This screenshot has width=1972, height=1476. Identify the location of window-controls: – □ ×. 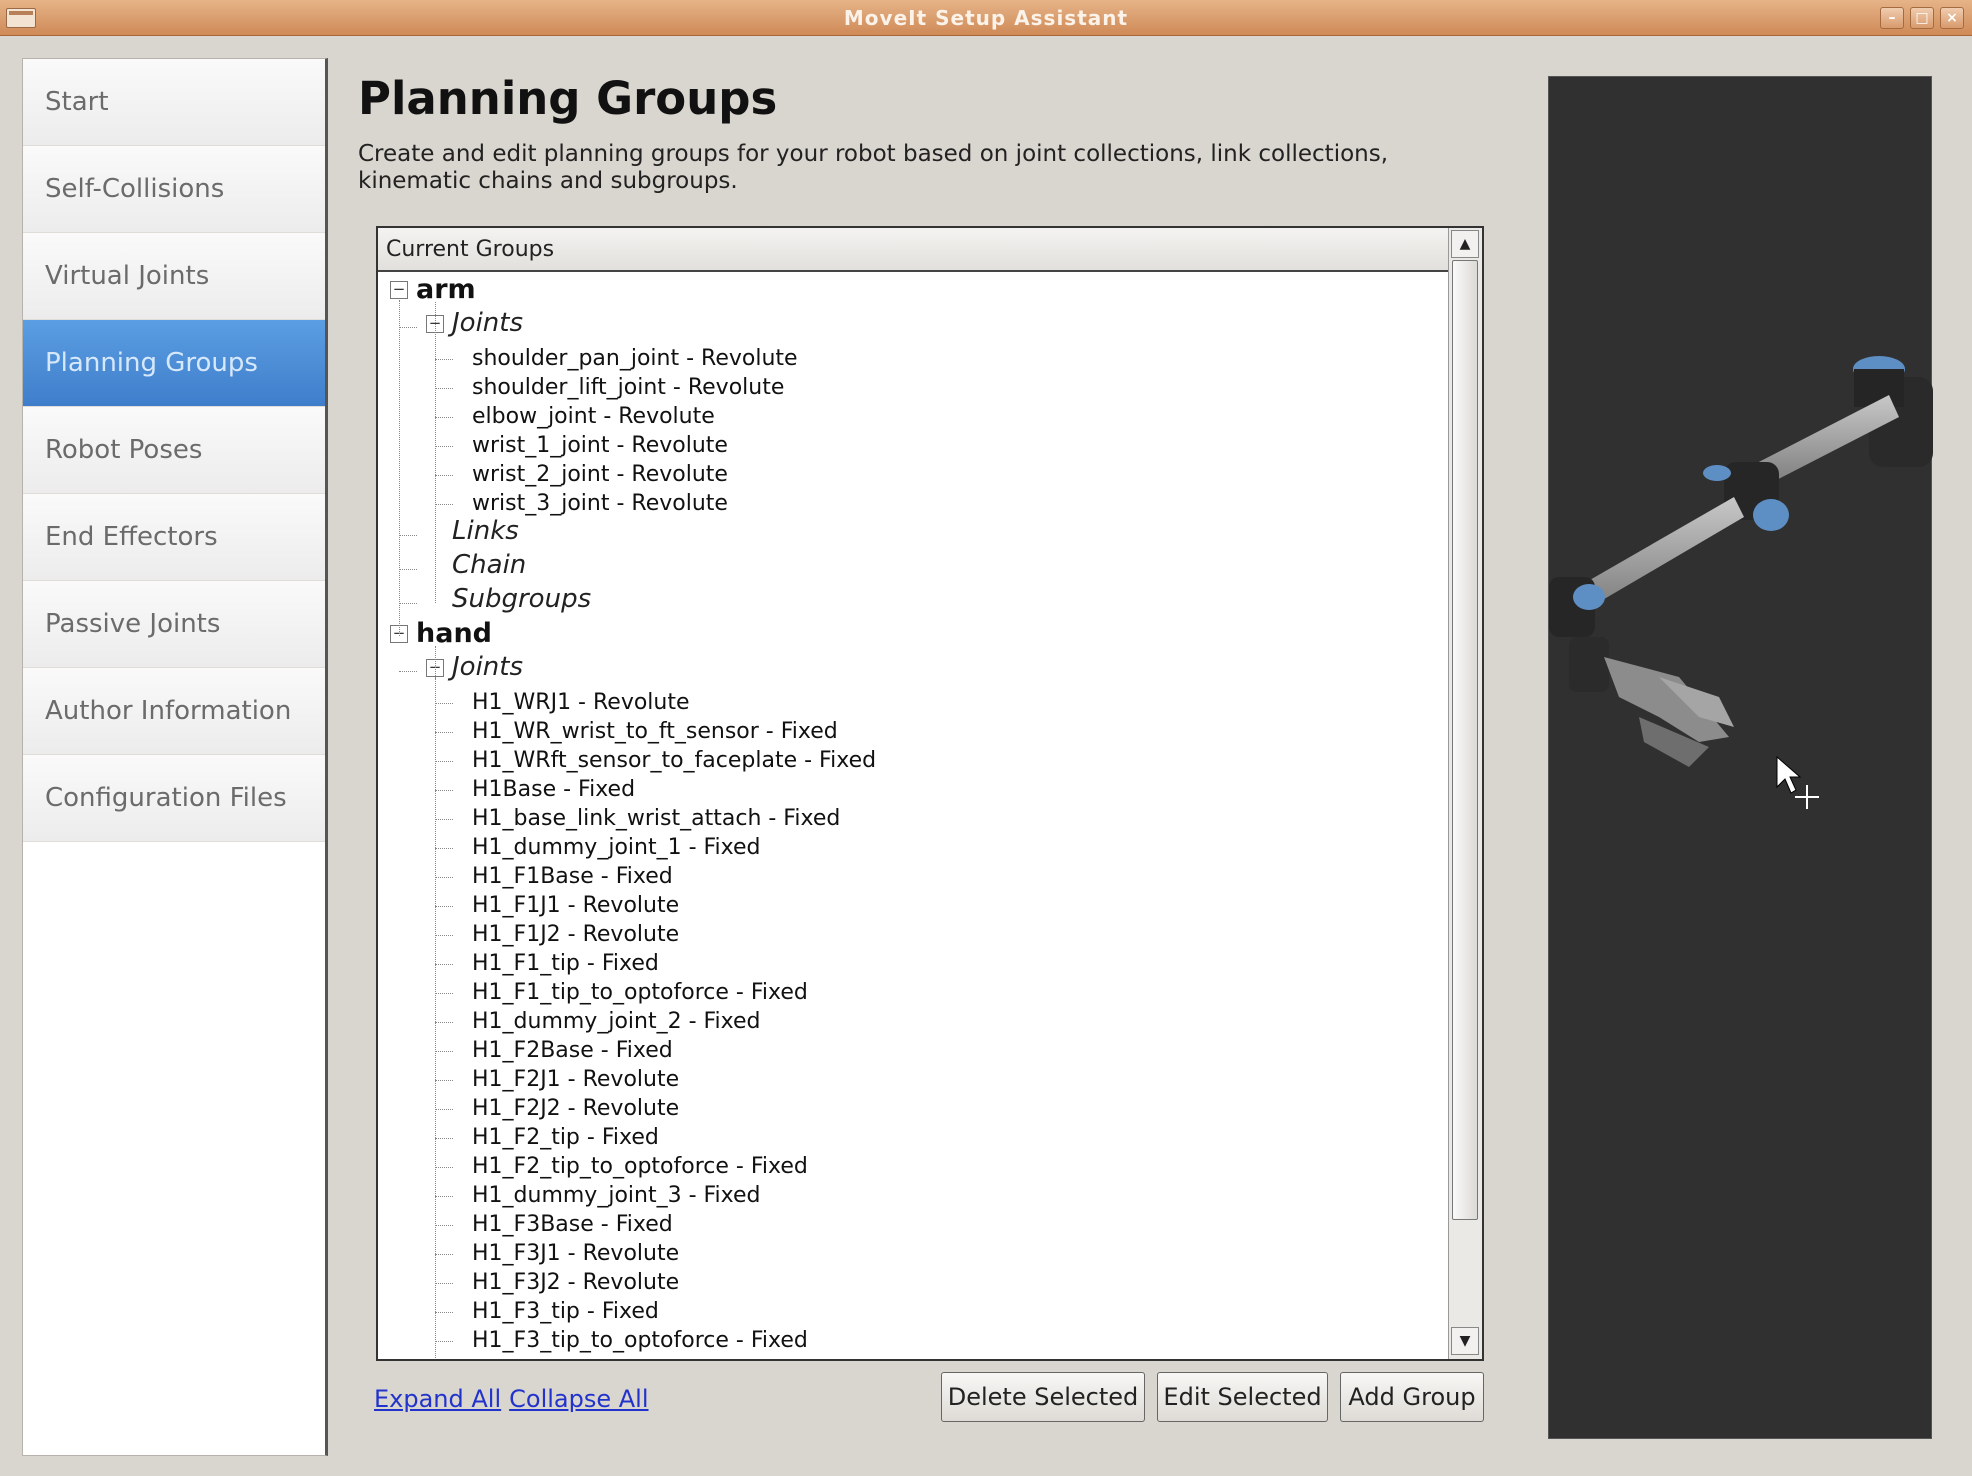
(1922, 18).